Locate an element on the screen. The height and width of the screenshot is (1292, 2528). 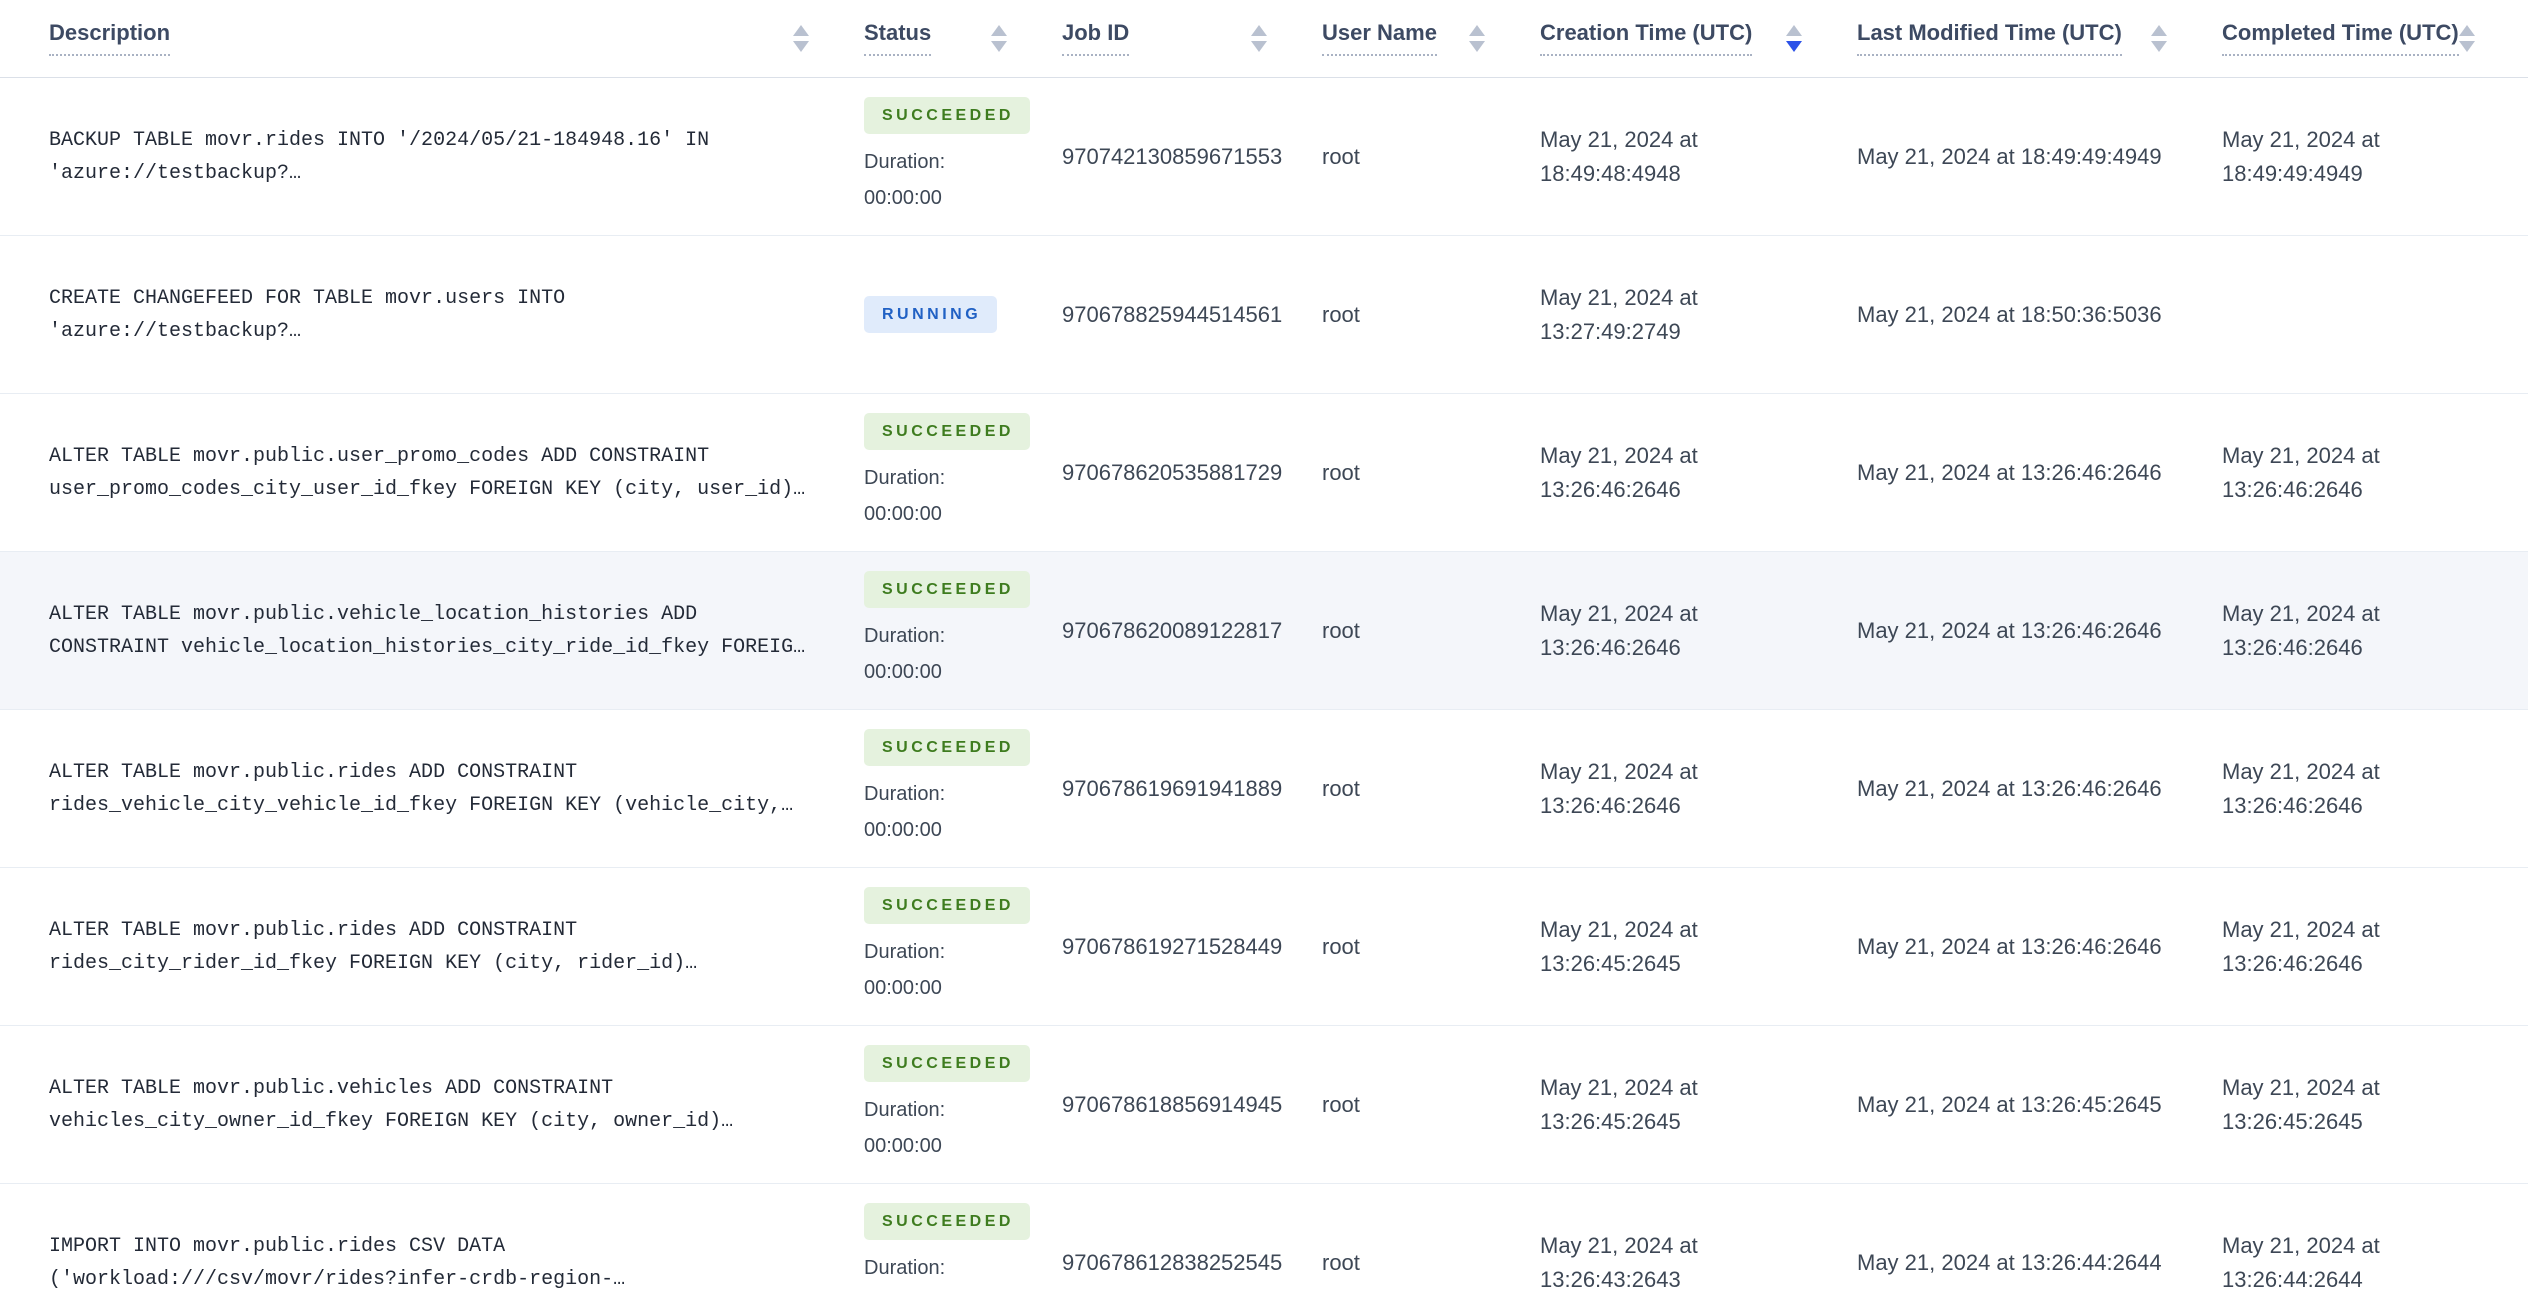
creation-time: May 21, 2024 at 13:26:43:2643 is located at coordinates (1698, 1238).